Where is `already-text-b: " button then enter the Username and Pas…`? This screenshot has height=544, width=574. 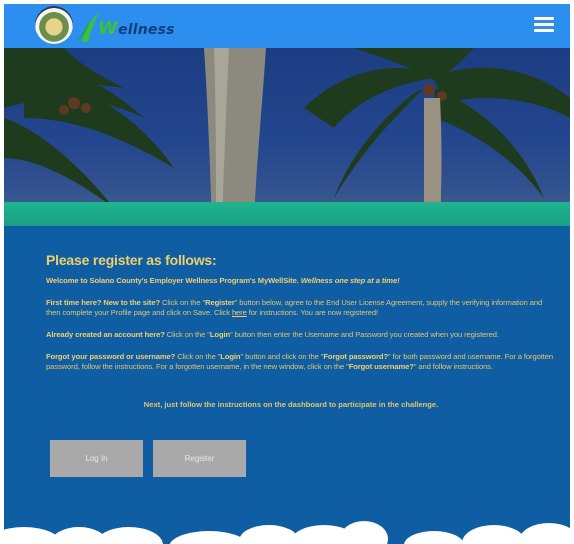 already-text-b: " button then enter the Username and Pas… is located at coordinates (364, 334).